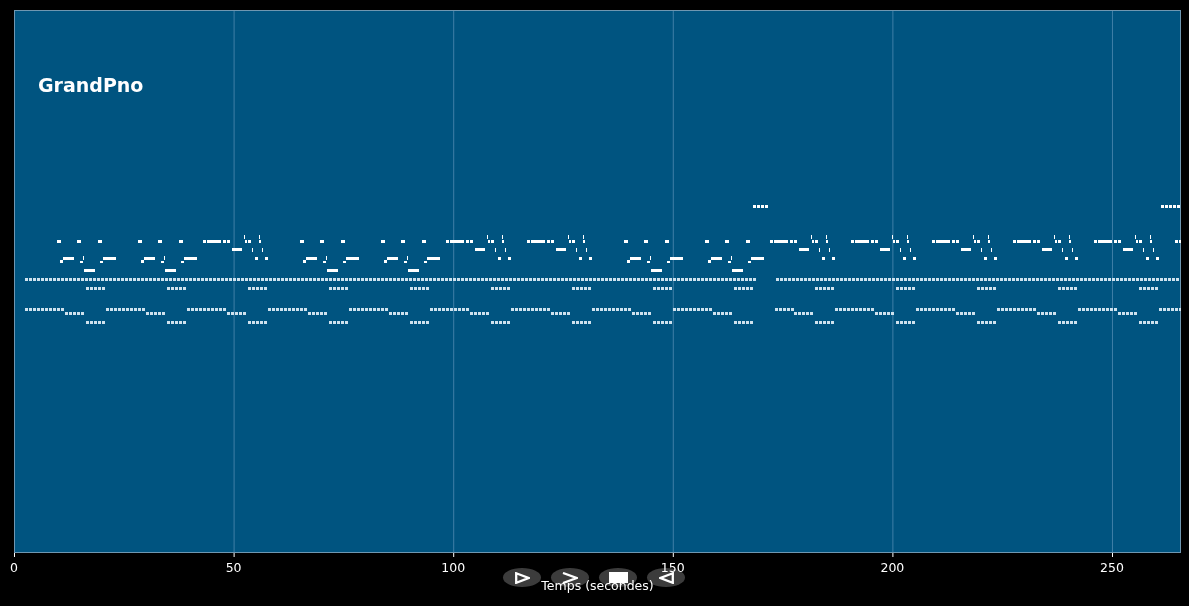  Describe the element at coordinates (233, 568) in the screenshot. I see `tick-label: 50` at that location.